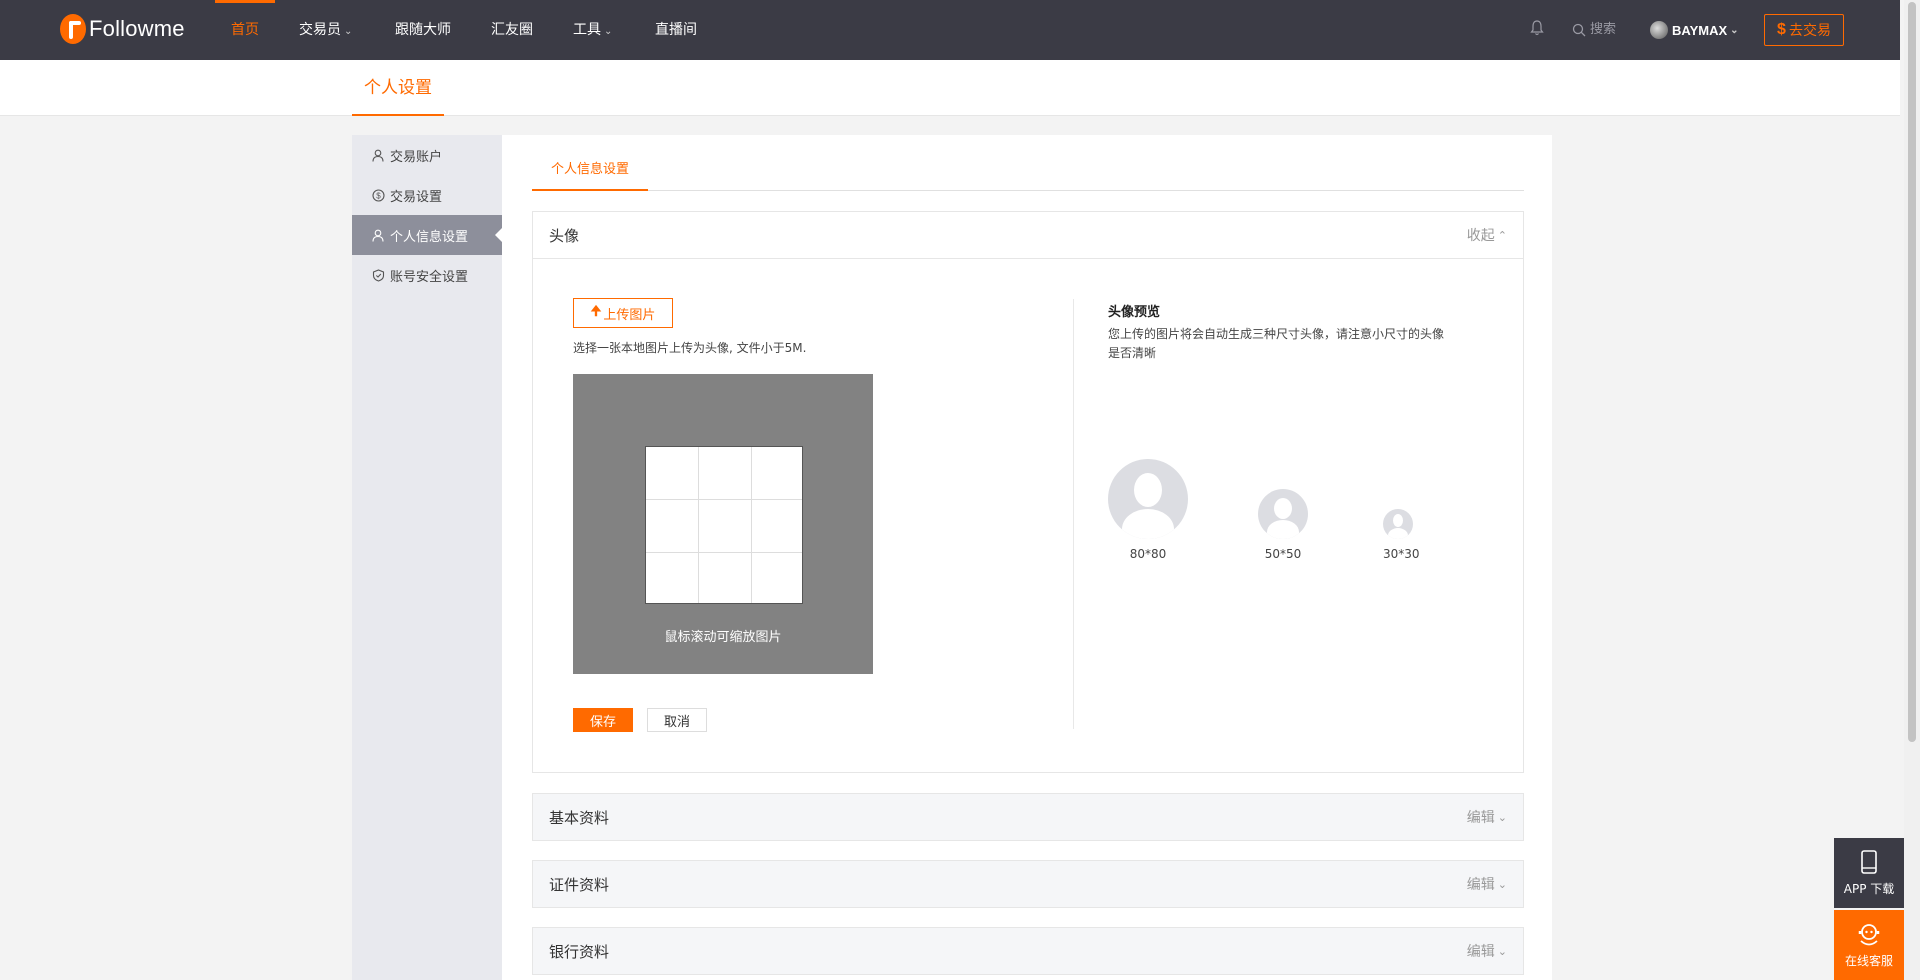 This screenshot has width=1920, height=980. What do you see at coordinates (429, 277) in the screenshot?
I see `sidebar-item-label: 账号安全设置` at bounding box center [429, 277].